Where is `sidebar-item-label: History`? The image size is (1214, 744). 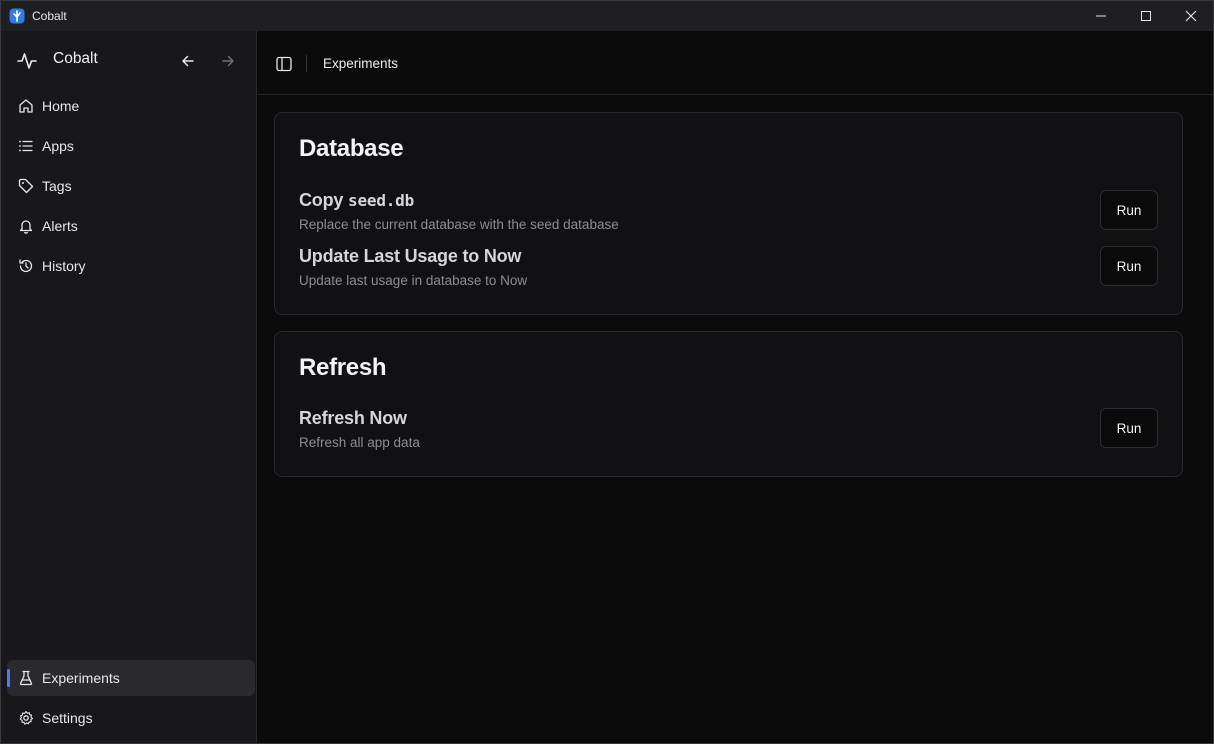
sidebar-item-label: History is located at coordinates (64, 266).